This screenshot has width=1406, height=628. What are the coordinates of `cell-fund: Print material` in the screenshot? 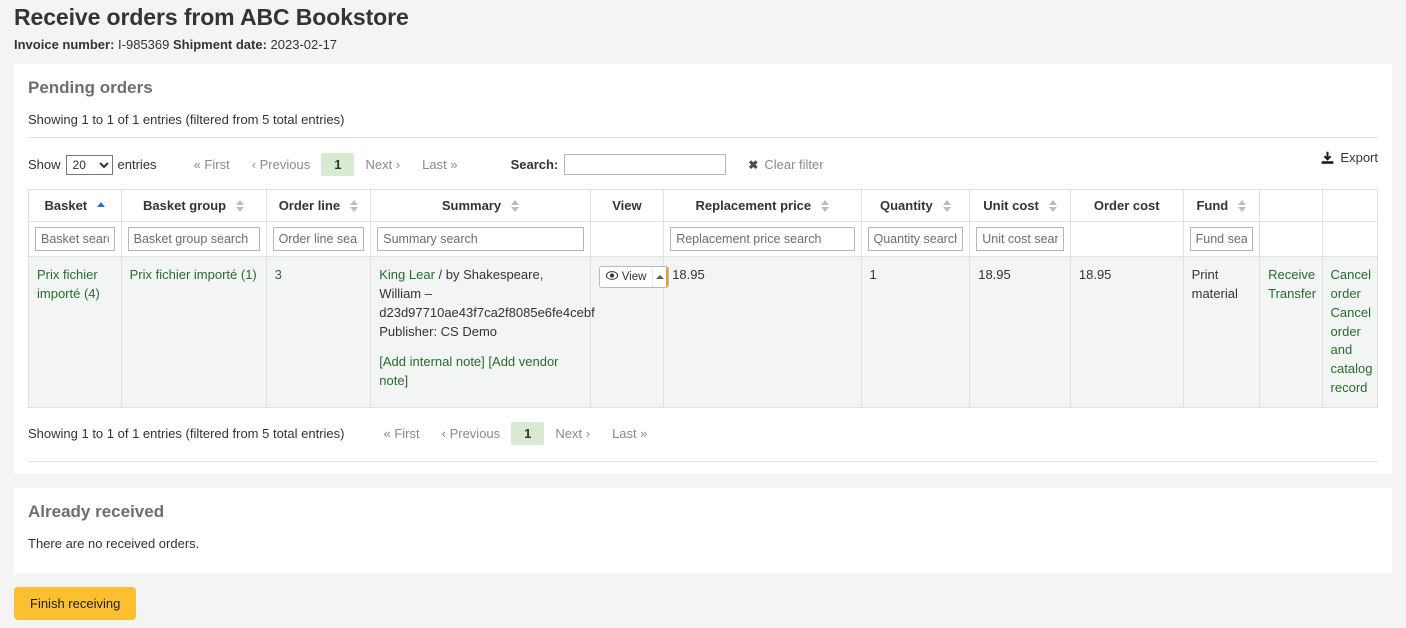 It's located at (1221, 332).